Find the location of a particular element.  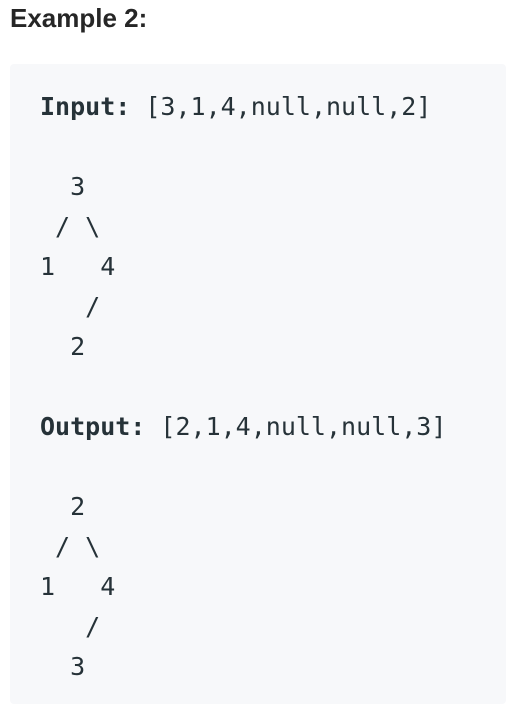

input-tree-line-3: 1 4 is located at coordinates (78, 266).